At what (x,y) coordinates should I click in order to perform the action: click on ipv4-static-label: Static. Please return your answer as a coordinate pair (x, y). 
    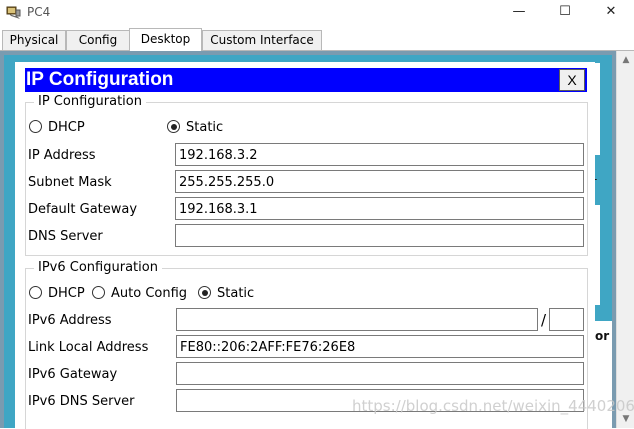
    Looking at the image, I should click on (205, 127).